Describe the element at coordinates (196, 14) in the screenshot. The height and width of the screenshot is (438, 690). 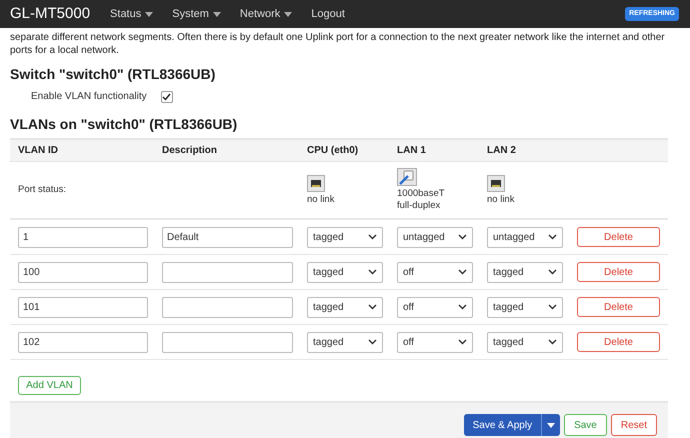
I see `nav-menu-item: System` at that location.